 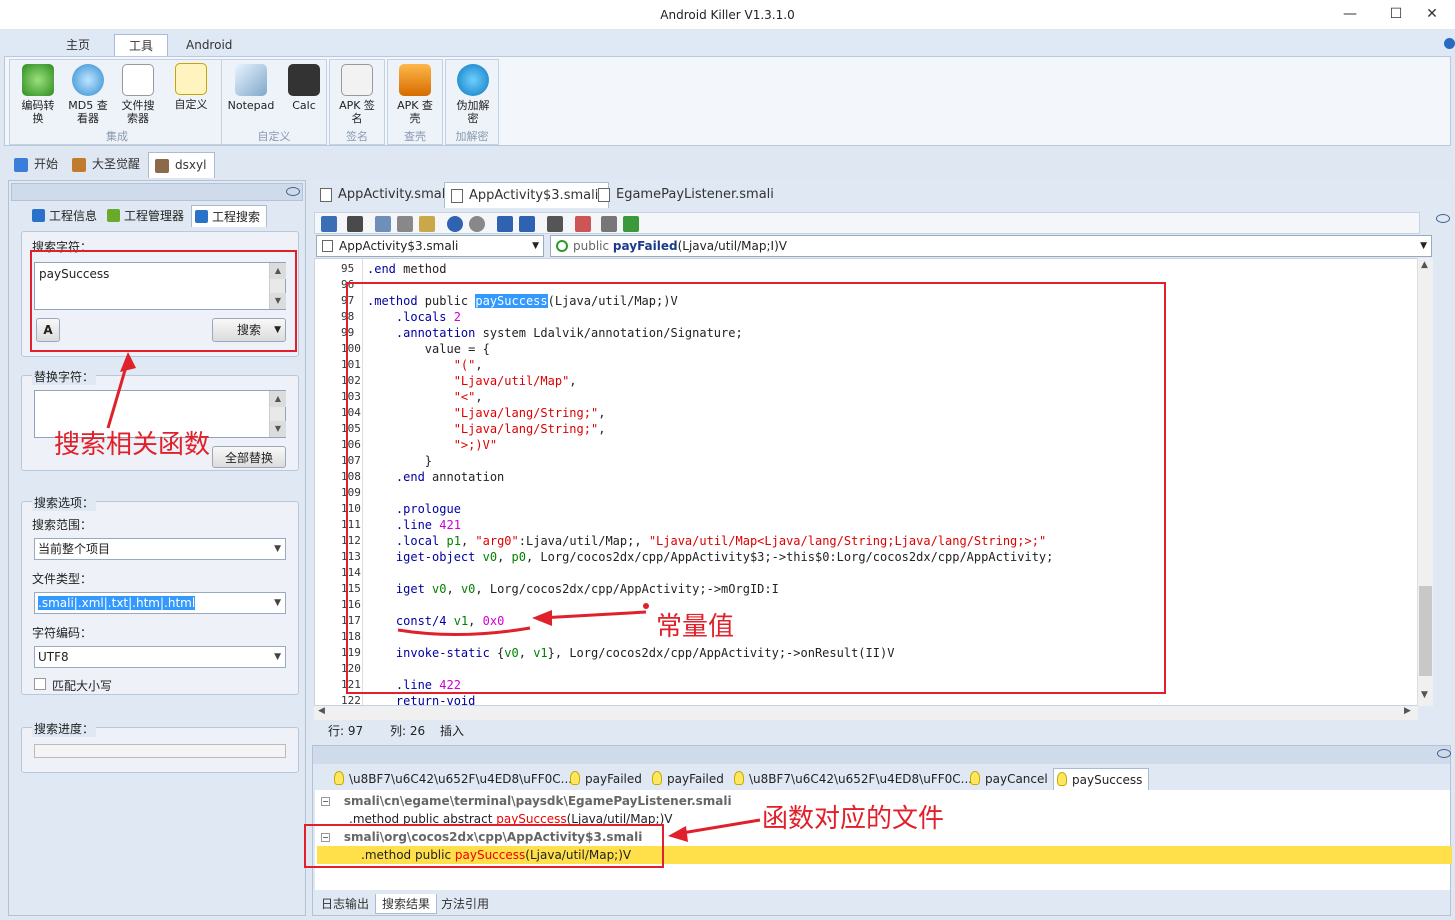 What do you see at coordinates (329, 224) in the screenshot?
I see `lock-icon` at bounding box center [329, 224].